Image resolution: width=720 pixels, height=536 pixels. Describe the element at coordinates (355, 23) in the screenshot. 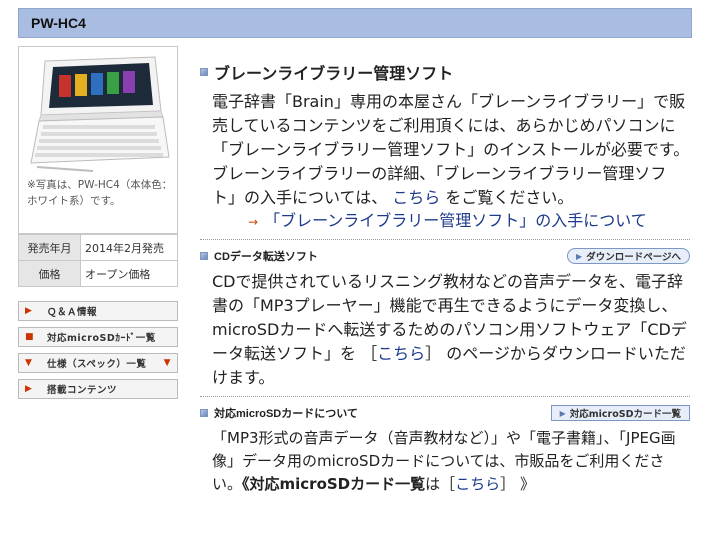

I see `product-header: PW-HC4` at that location.